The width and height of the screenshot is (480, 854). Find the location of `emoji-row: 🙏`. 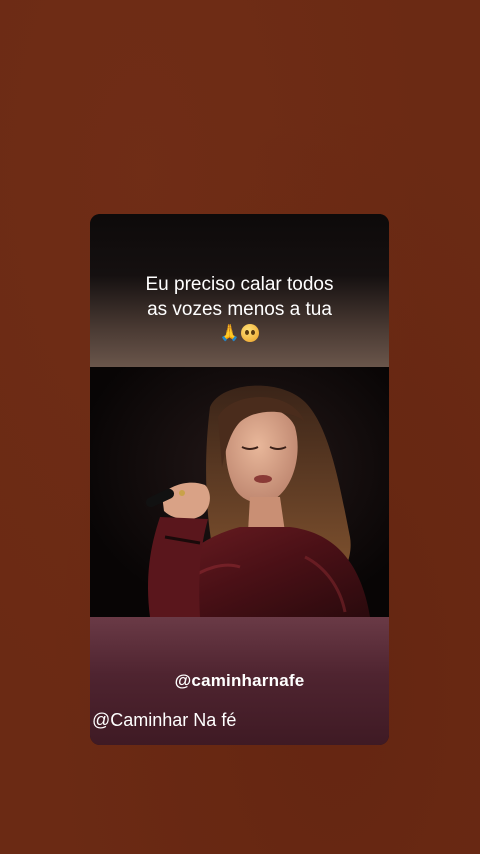

emoji-row: 🙏 is located at coordinates (239, 334).